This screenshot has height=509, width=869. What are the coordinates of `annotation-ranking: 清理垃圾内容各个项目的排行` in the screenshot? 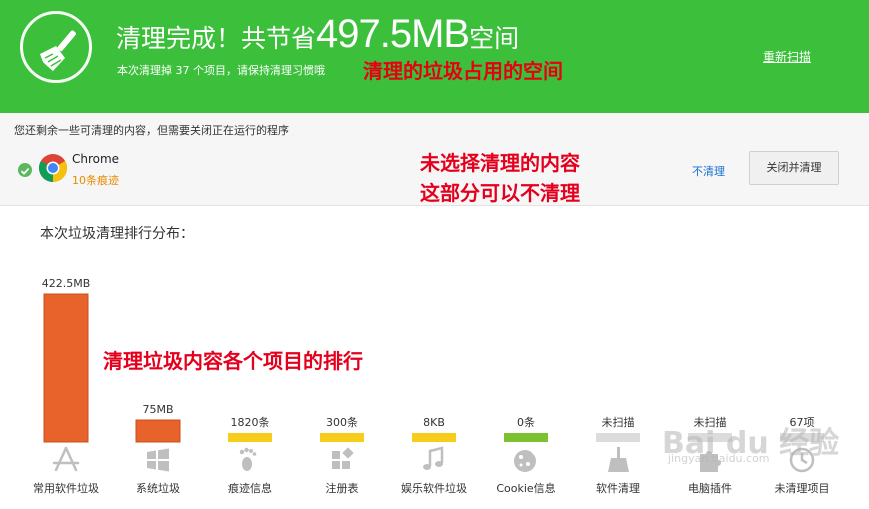 It's located at (233, 361).